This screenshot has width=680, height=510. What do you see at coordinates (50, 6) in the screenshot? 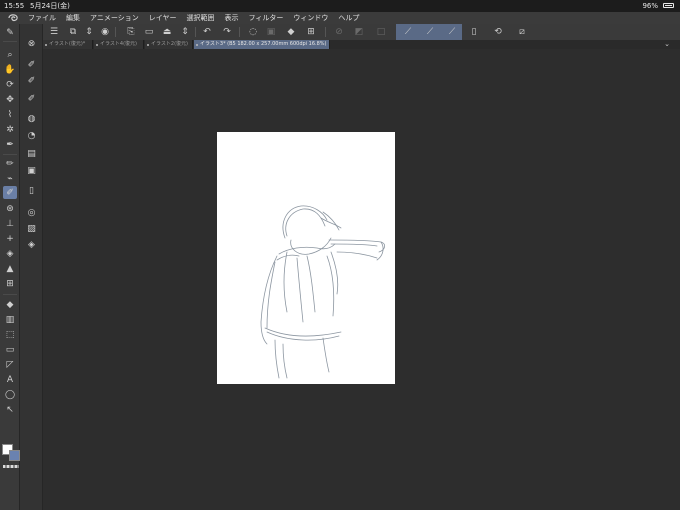
I see `status-date: 5月24日(金)` at bounding box center [50, 6].